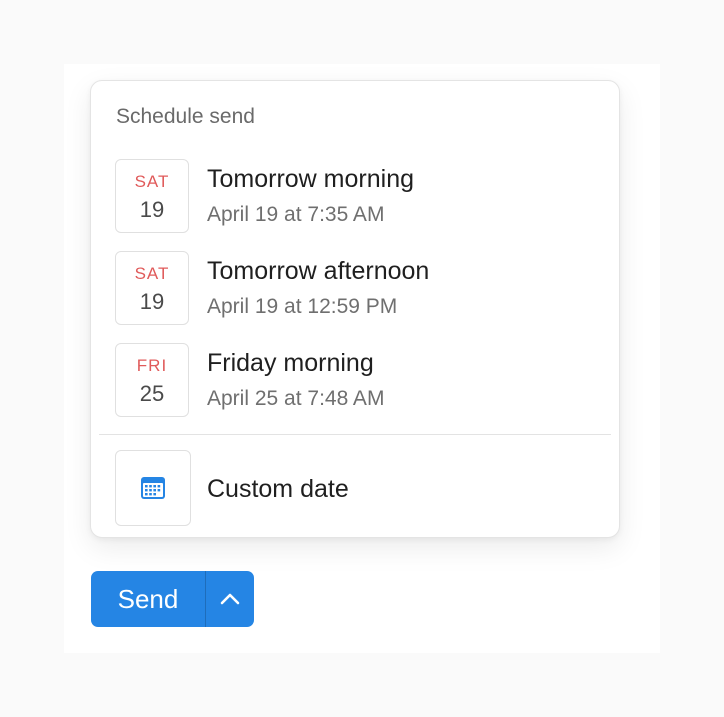 Image resolution: width=724 pixels, height=717 pixels. What do you see at coordinates (278, 489) in the screenshot?
I see `custom-date-label: Custom date` at bounding box center [278, 489].